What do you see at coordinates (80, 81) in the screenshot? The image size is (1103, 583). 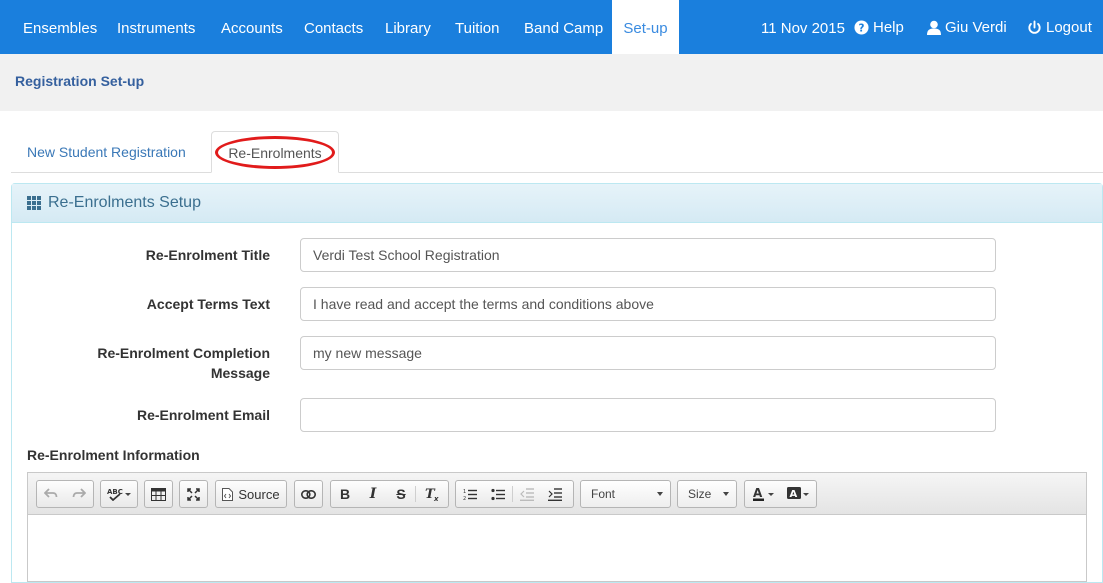 I see `page-title: Registration Set-up` at bounding box center [80, 81].